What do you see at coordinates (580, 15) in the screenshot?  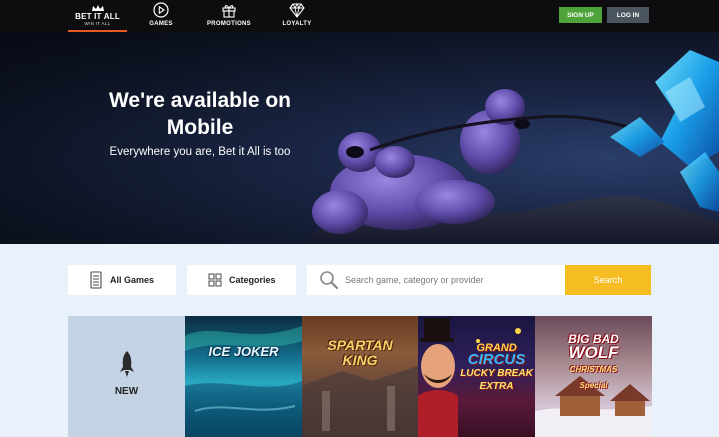 I see `sign-up-button: SIGN UP` at bounding box center [580, 15].